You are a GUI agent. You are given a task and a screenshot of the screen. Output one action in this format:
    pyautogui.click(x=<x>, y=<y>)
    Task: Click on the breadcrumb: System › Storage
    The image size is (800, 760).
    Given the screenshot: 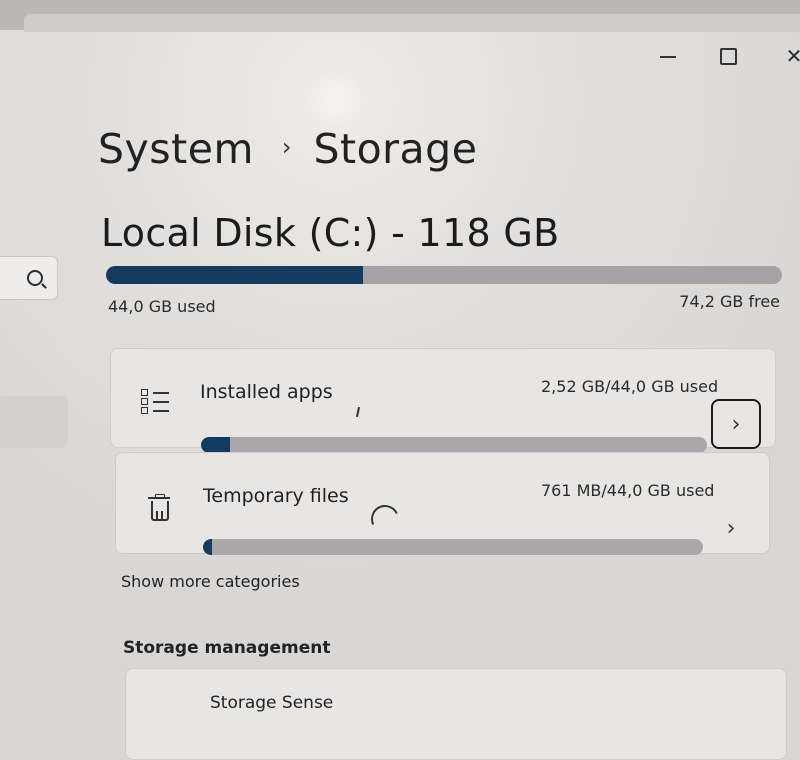 What is the action you would take?
    pyautogui.click(x=287, y=149)
    